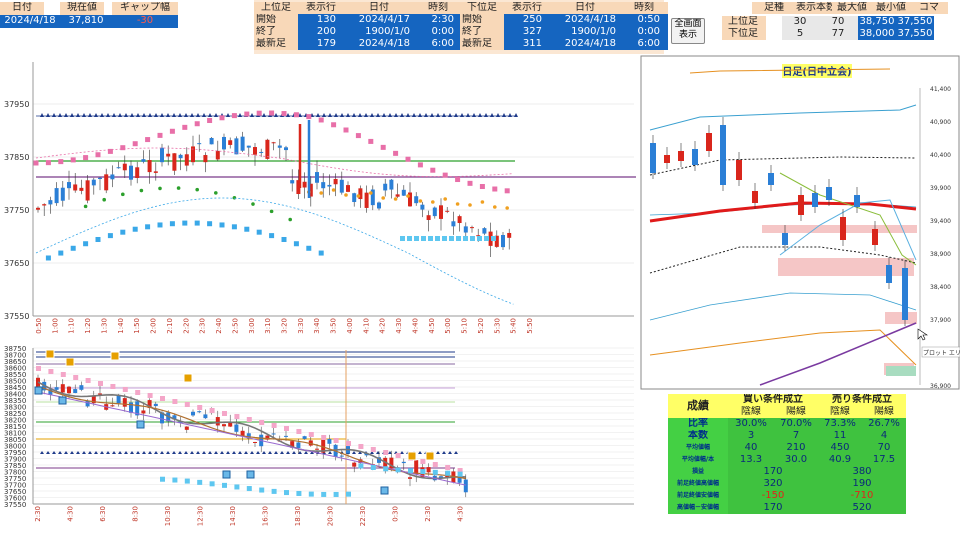 Image resolution: width=960 pixels, height=540 pixels. Describe the element at coordinates (796, 412) in the screenshot. I see `stats-subheader: 陽線` at that location.